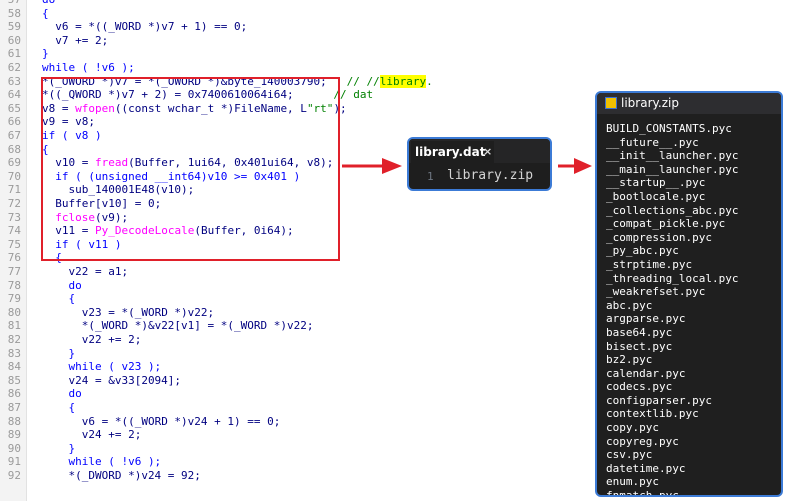  I want to click on code-text: v6 = *((_WORD *)v24 + 1) == 0;, so click(181, 422).